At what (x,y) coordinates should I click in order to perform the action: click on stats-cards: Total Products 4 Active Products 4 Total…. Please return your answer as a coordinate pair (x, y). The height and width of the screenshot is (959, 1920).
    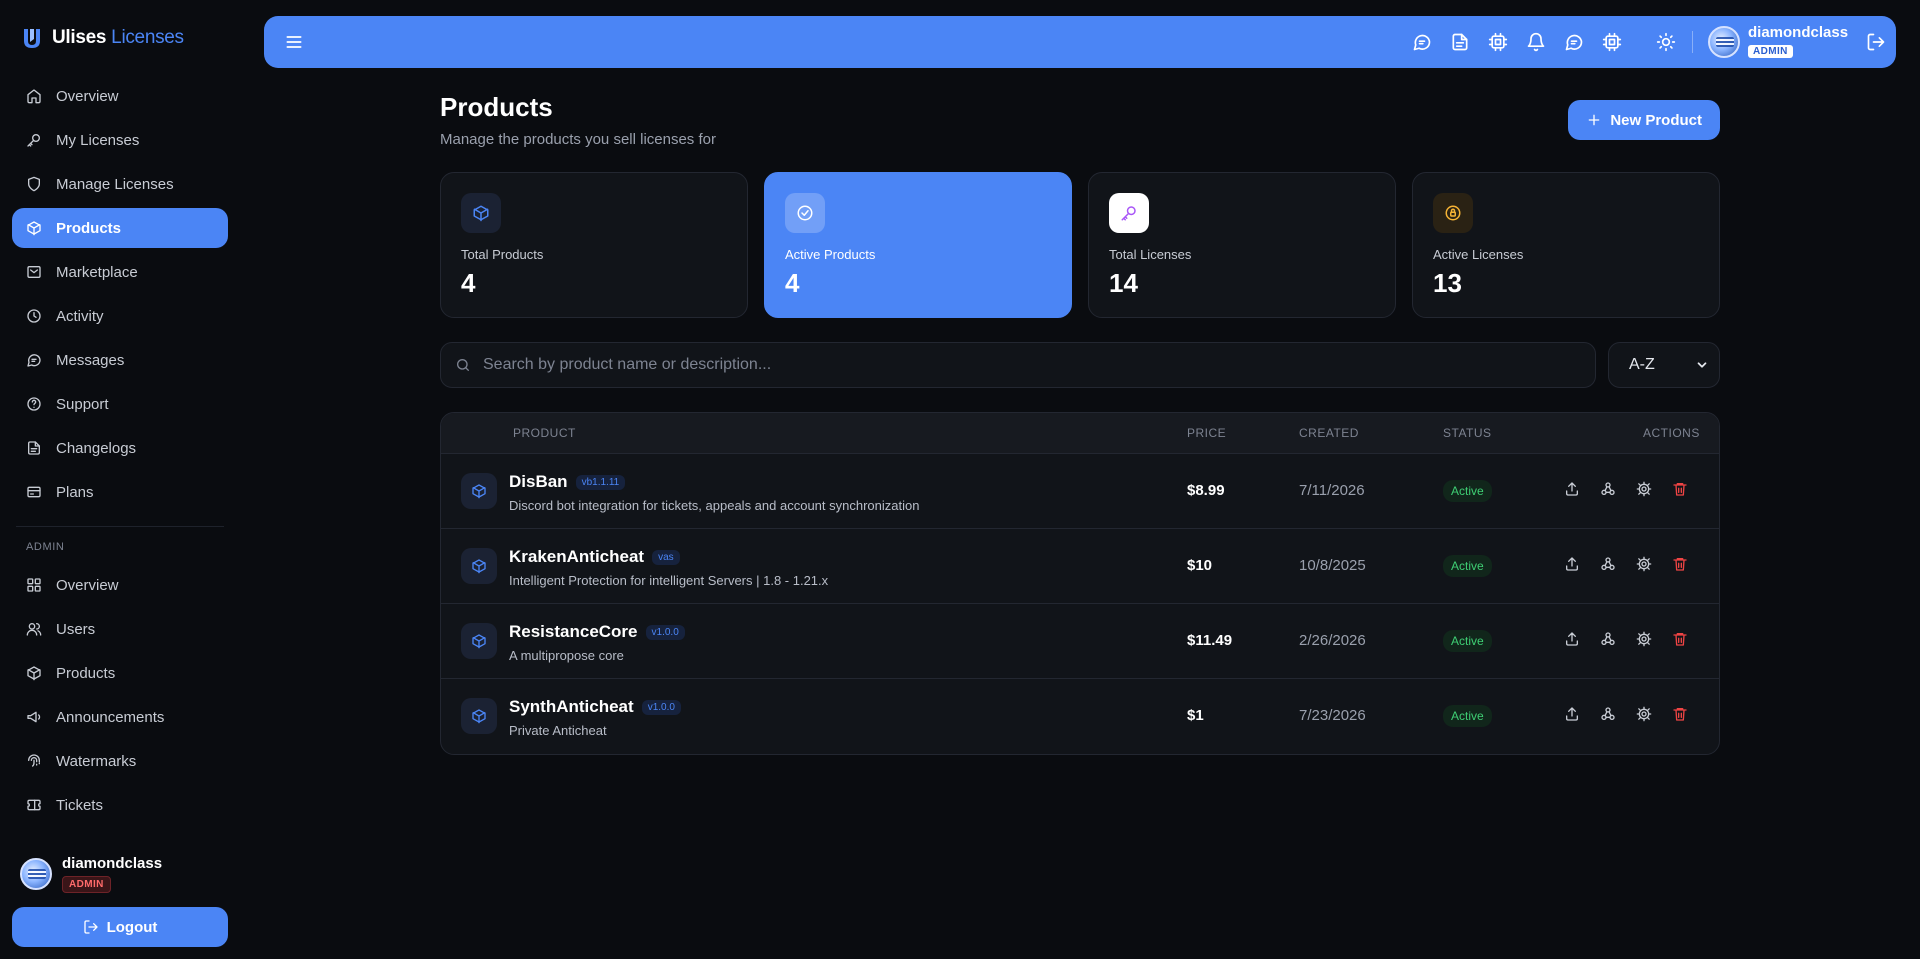
    Looking at the image, I should click on (1080, 245).